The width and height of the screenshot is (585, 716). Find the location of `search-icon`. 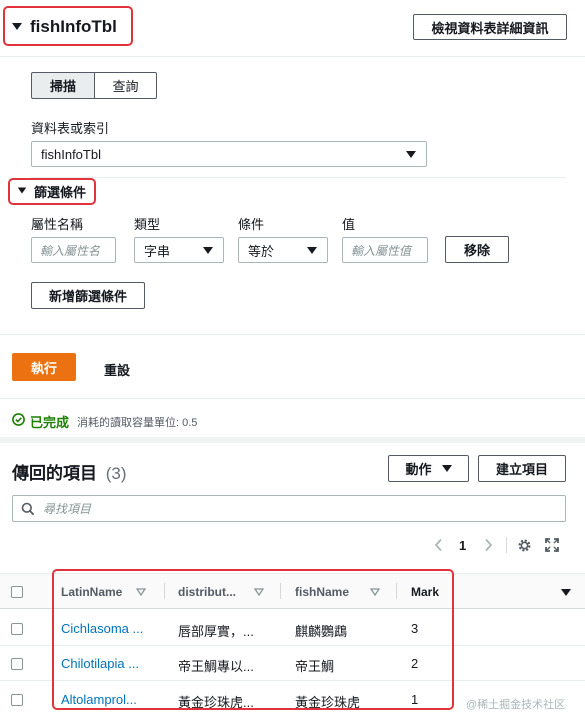

search-icon is located at coordinates (28, 508).